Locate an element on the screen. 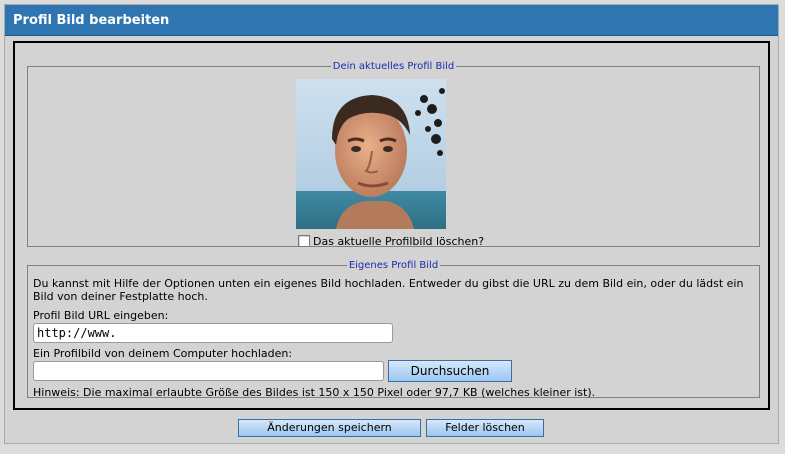  delete-picture-checkbox is located at coordinates (304, 241).